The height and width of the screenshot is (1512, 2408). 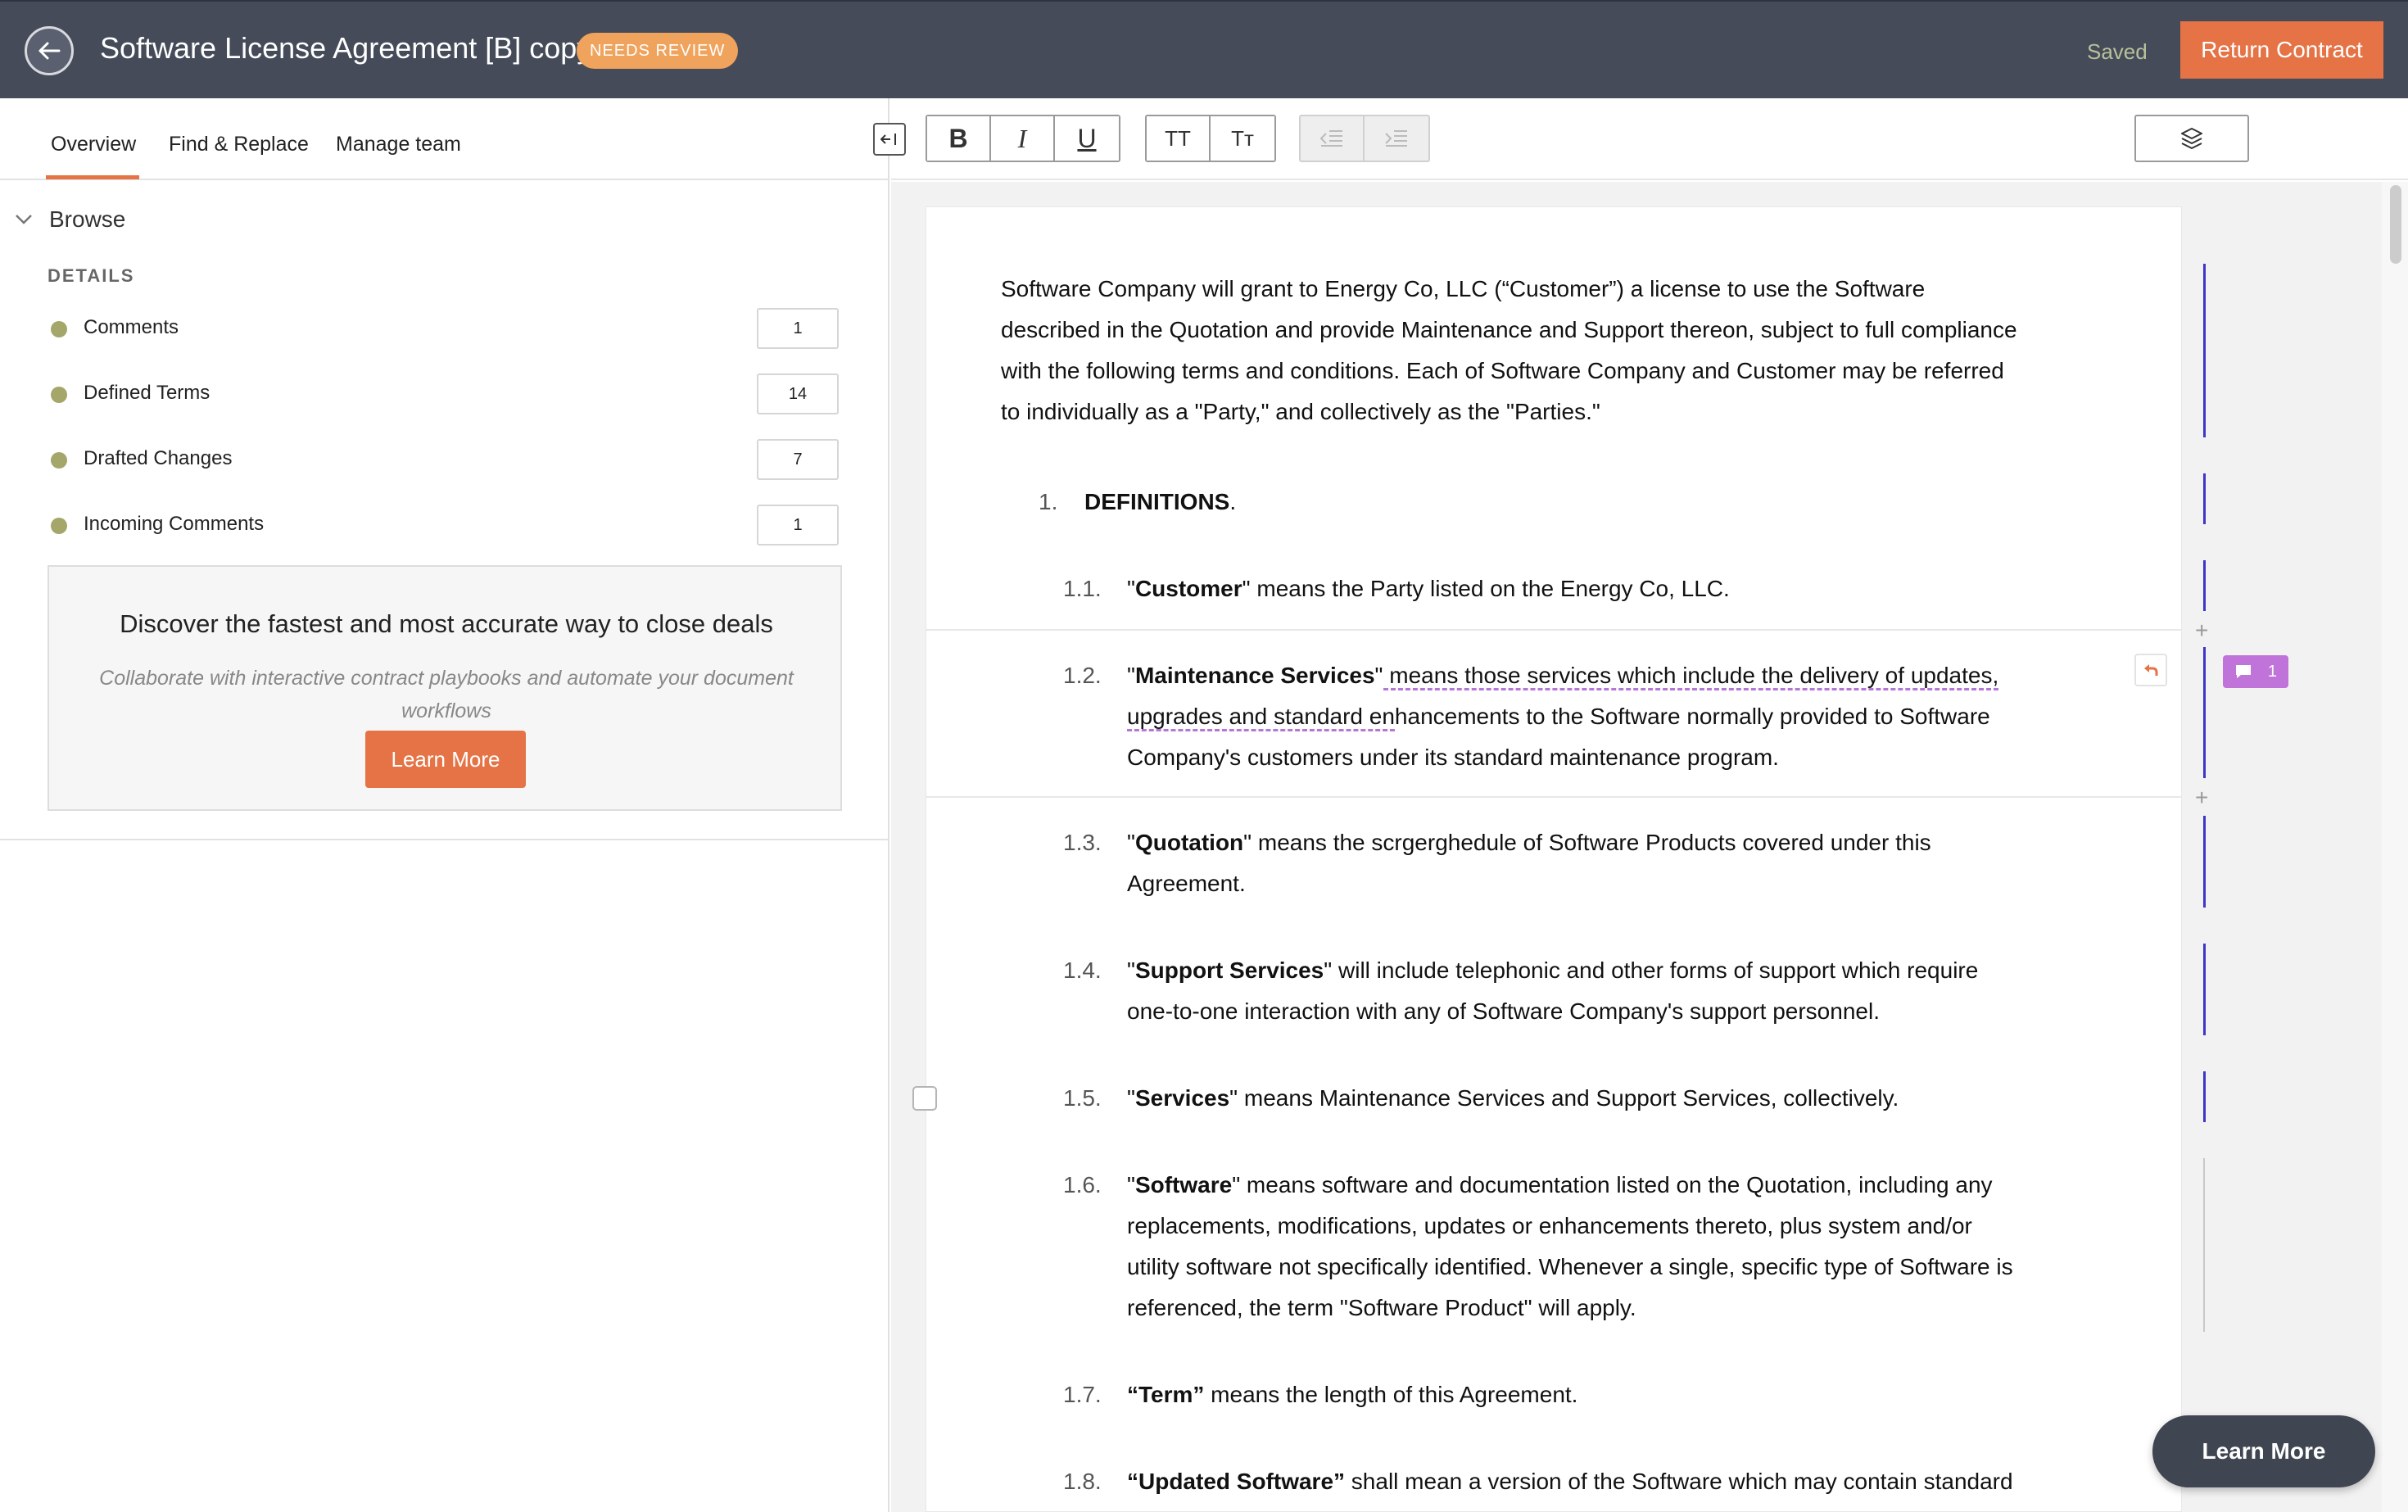 What do you see at coordinates (924, 1098) in the screenshot?
I see `select-checkbox` at bounding box center [924, 1098].